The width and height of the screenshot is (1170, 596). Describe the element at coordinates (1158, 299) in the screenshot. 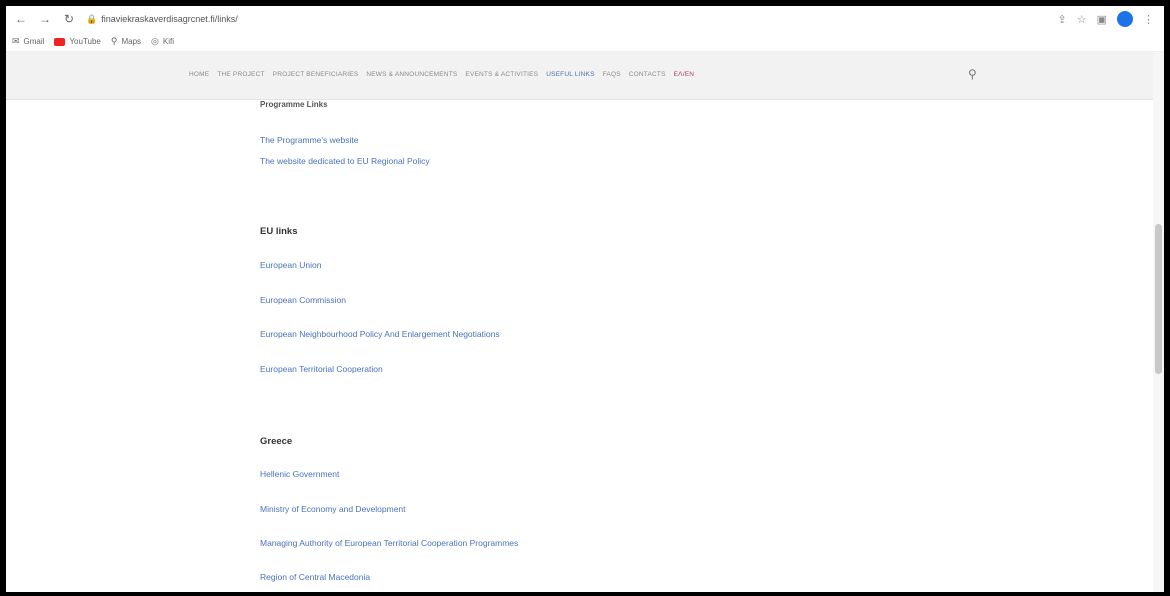

I see `scrollbar-thumb` at that location.